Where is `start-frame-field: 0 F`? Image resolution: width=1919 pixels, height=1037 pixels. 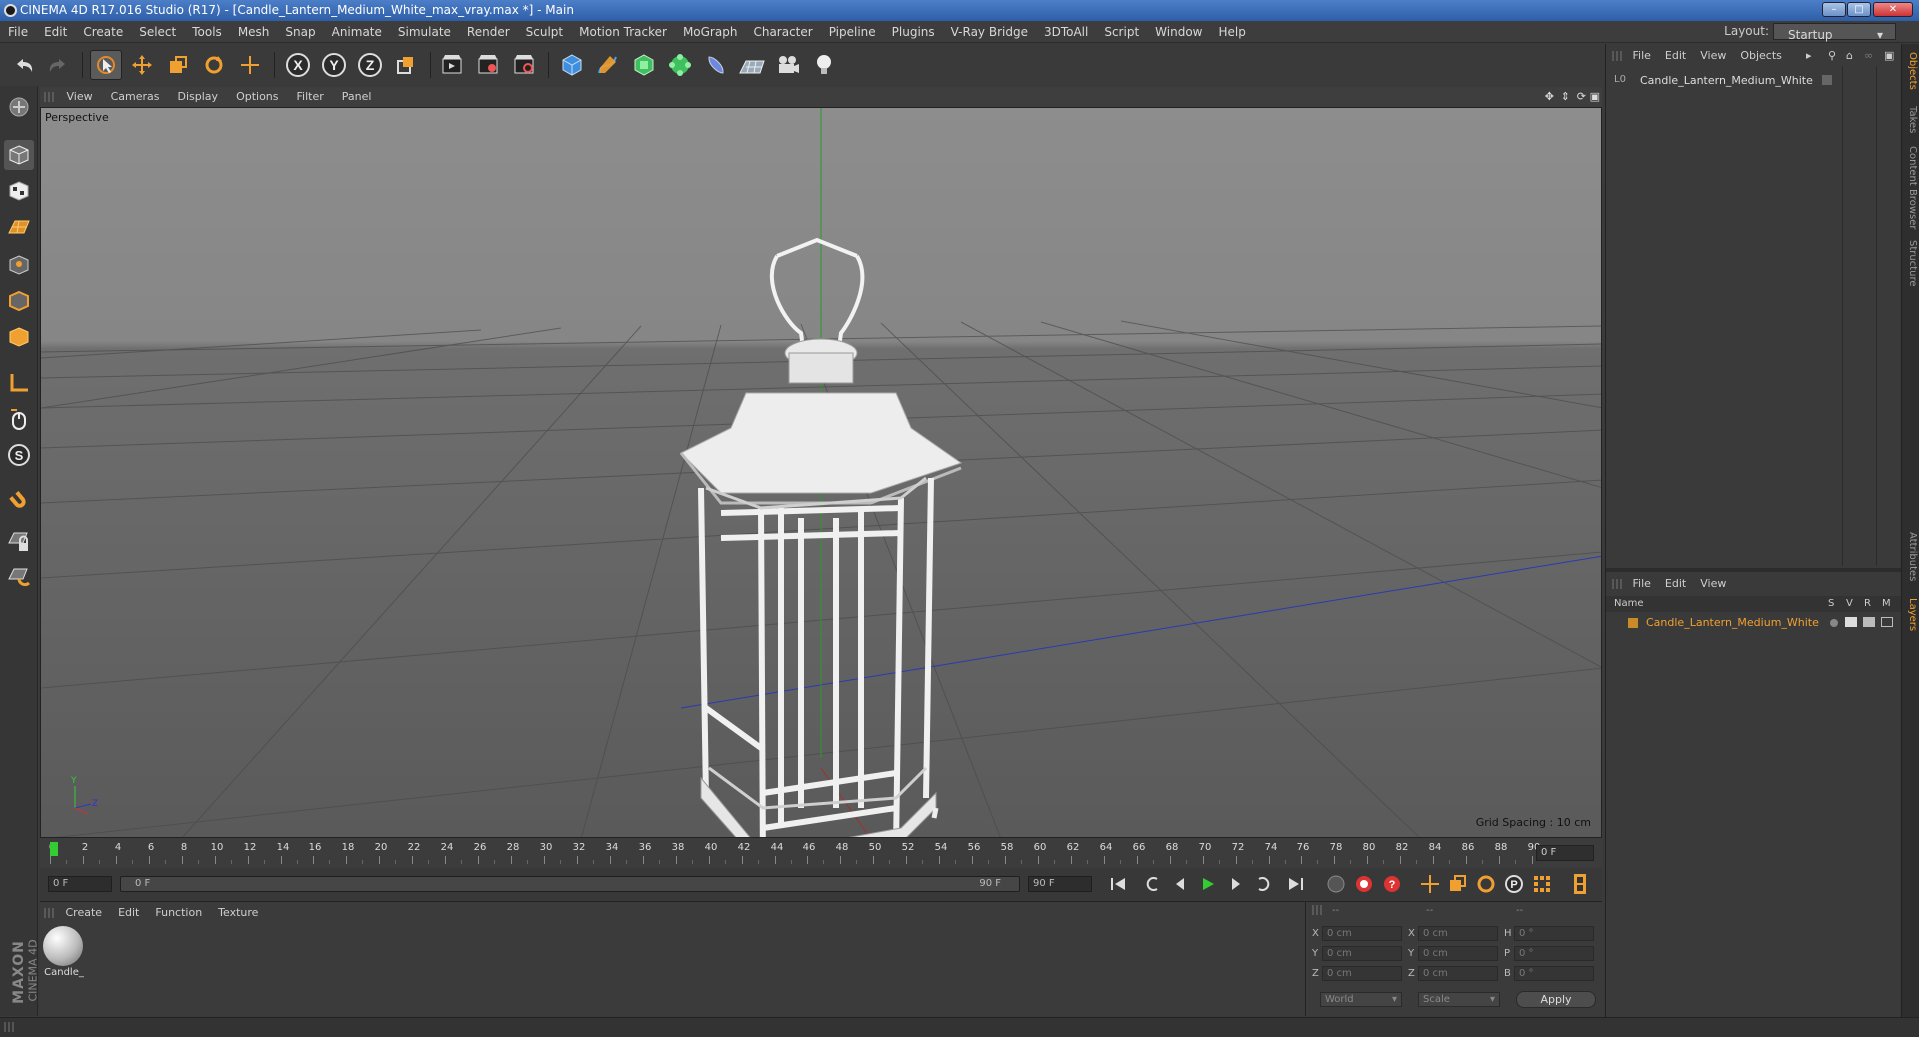 start-frame-field: 0 F is located at coordinates (80, 884).